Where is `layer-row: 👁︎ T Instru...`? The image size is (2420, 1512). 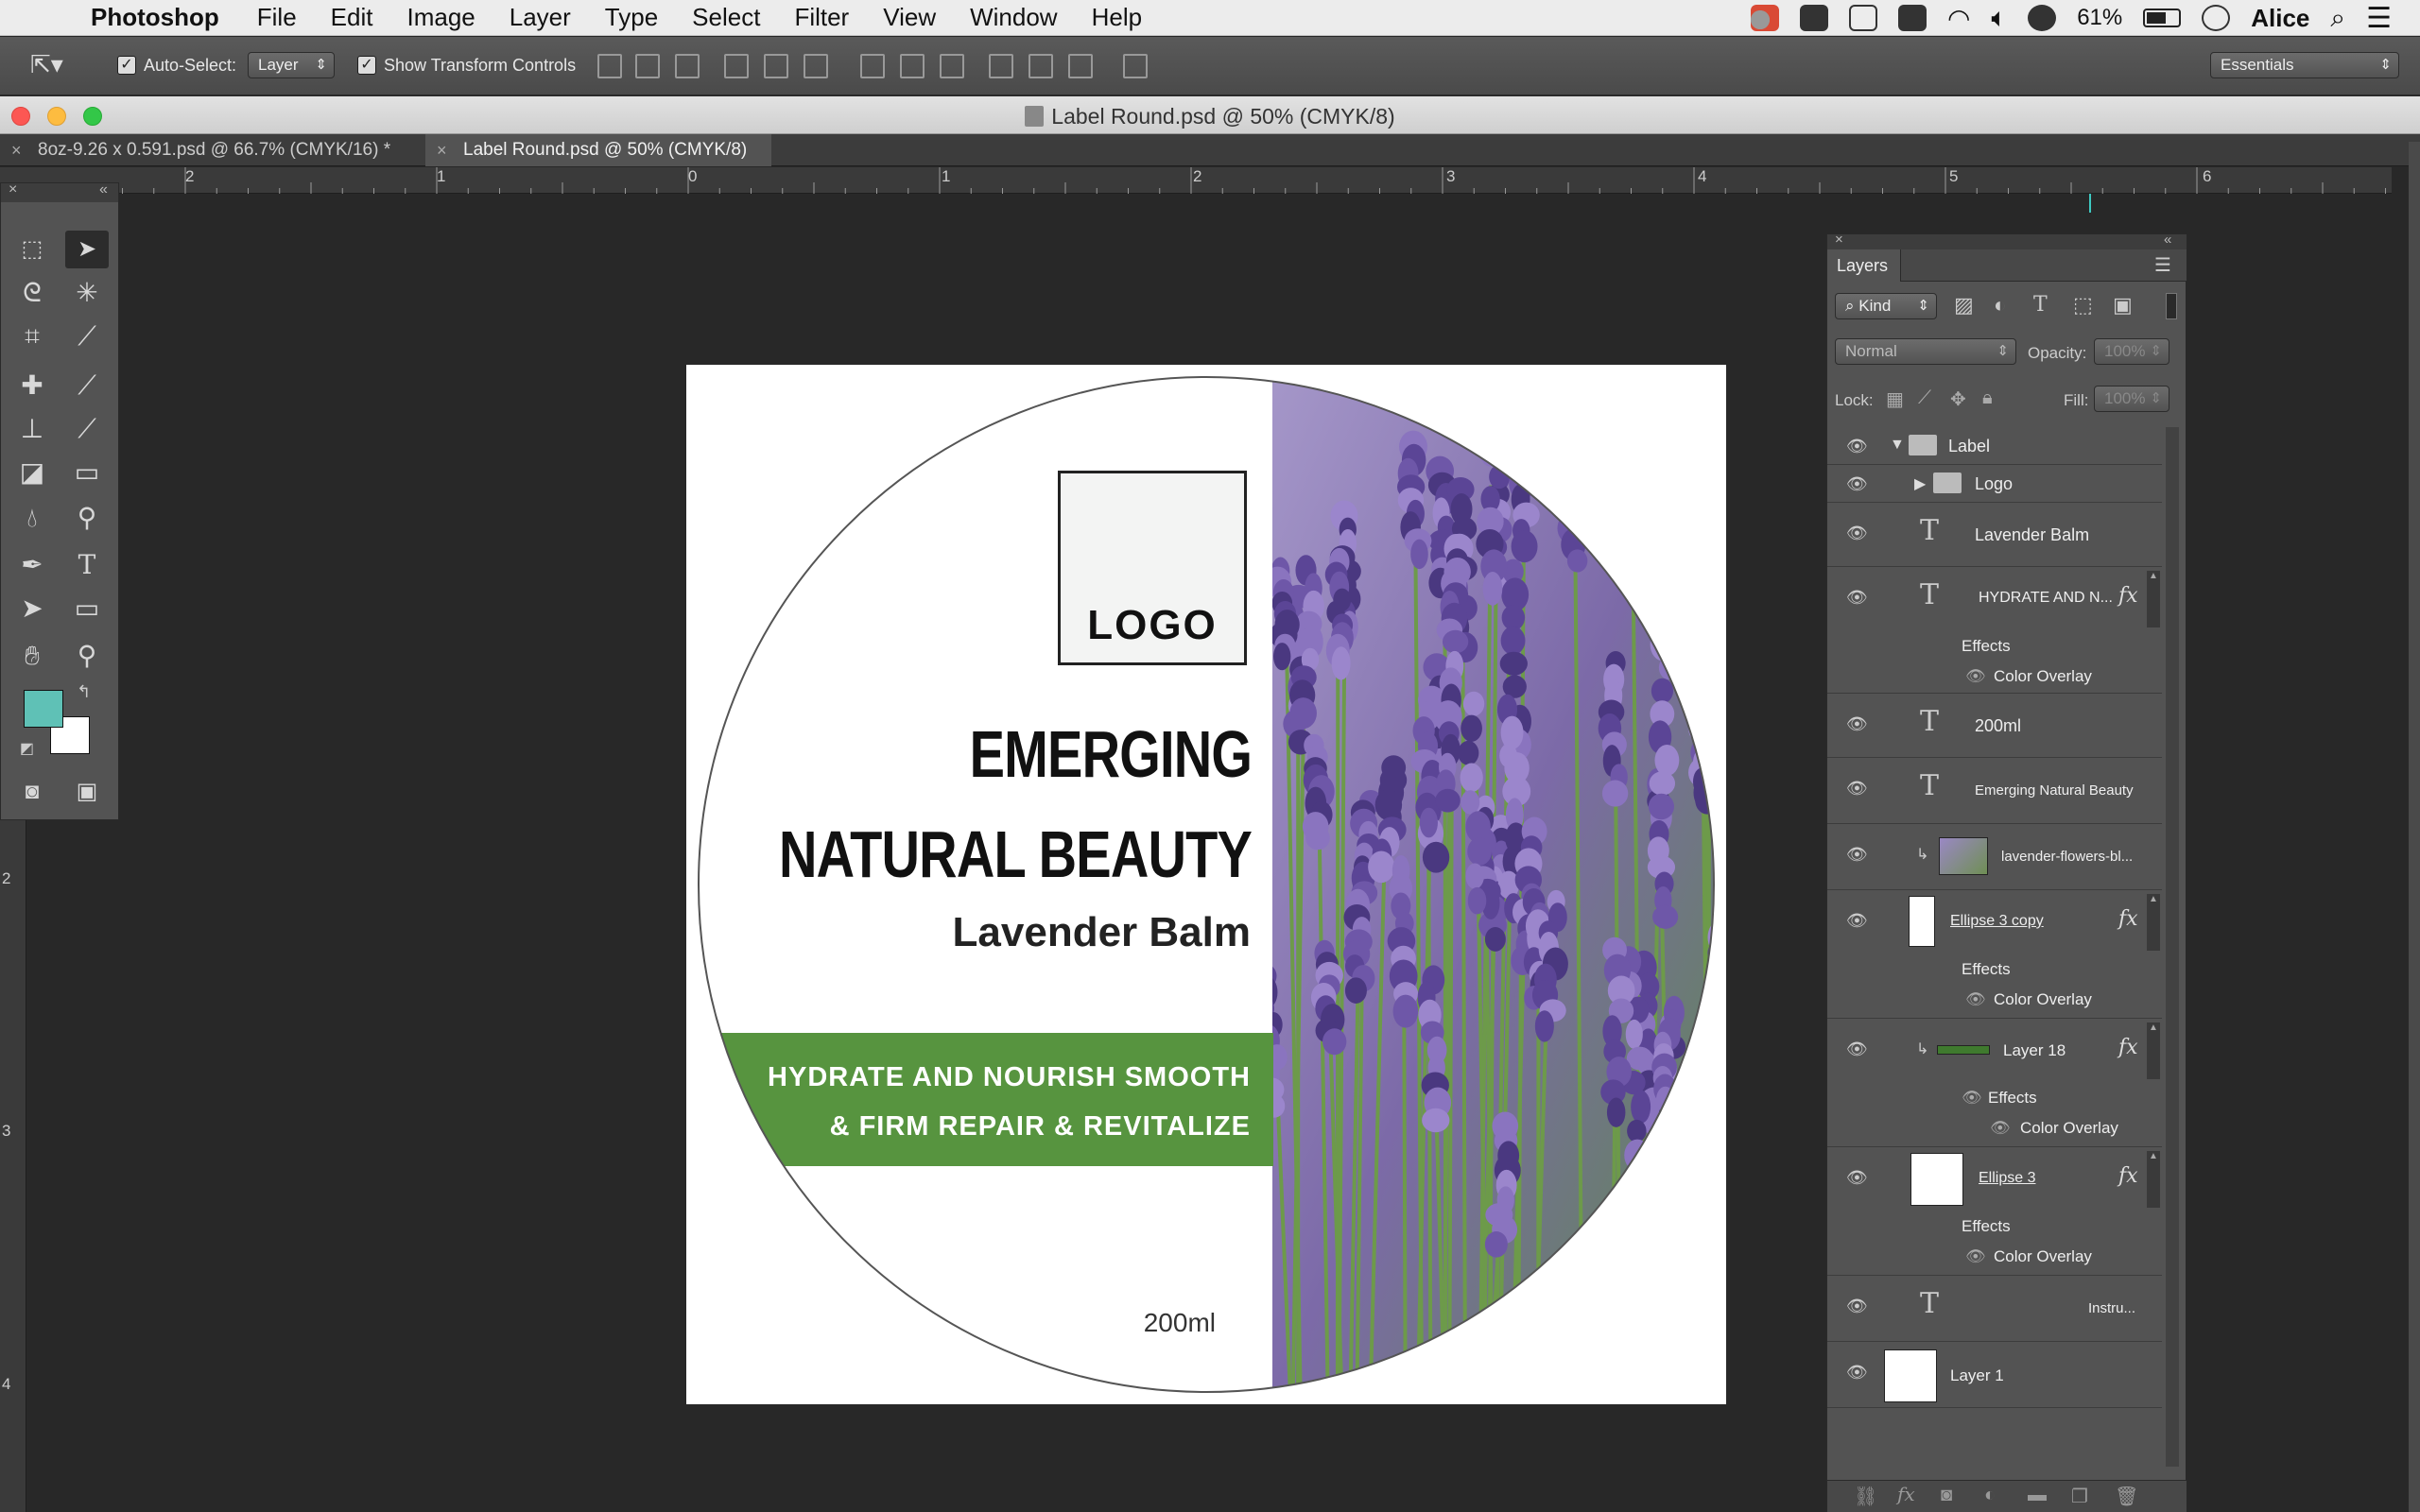
layer-row: 👁︎ T Instru... is located at coordinates (1994, 1309).